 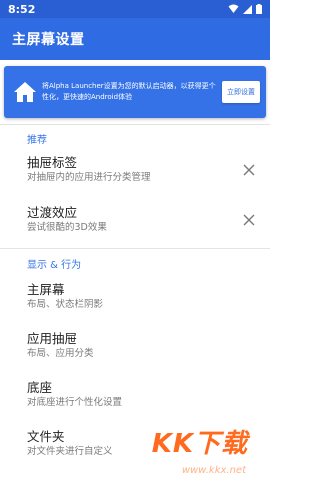 What do you see at coordinates (144, 297) in the screenshot?
I see `setting-home-screen: 主屏幕 布局、状态栏阴影` at bounding box center [144, 297].